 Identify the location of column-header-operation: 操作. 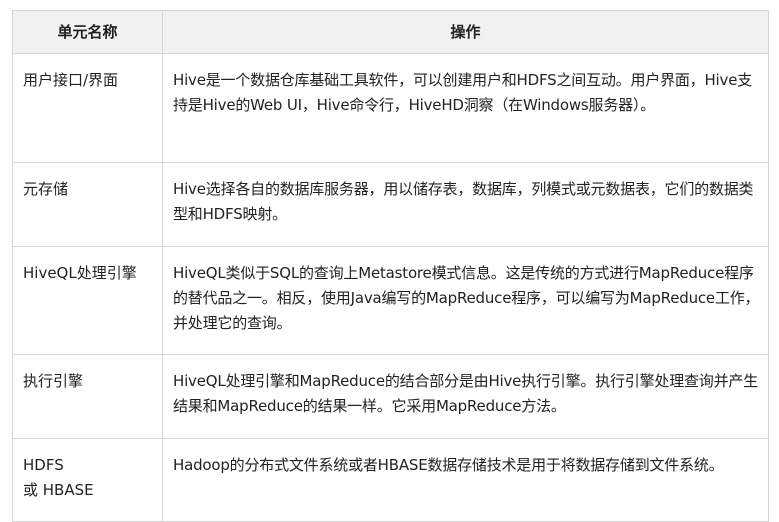
(465, 32).